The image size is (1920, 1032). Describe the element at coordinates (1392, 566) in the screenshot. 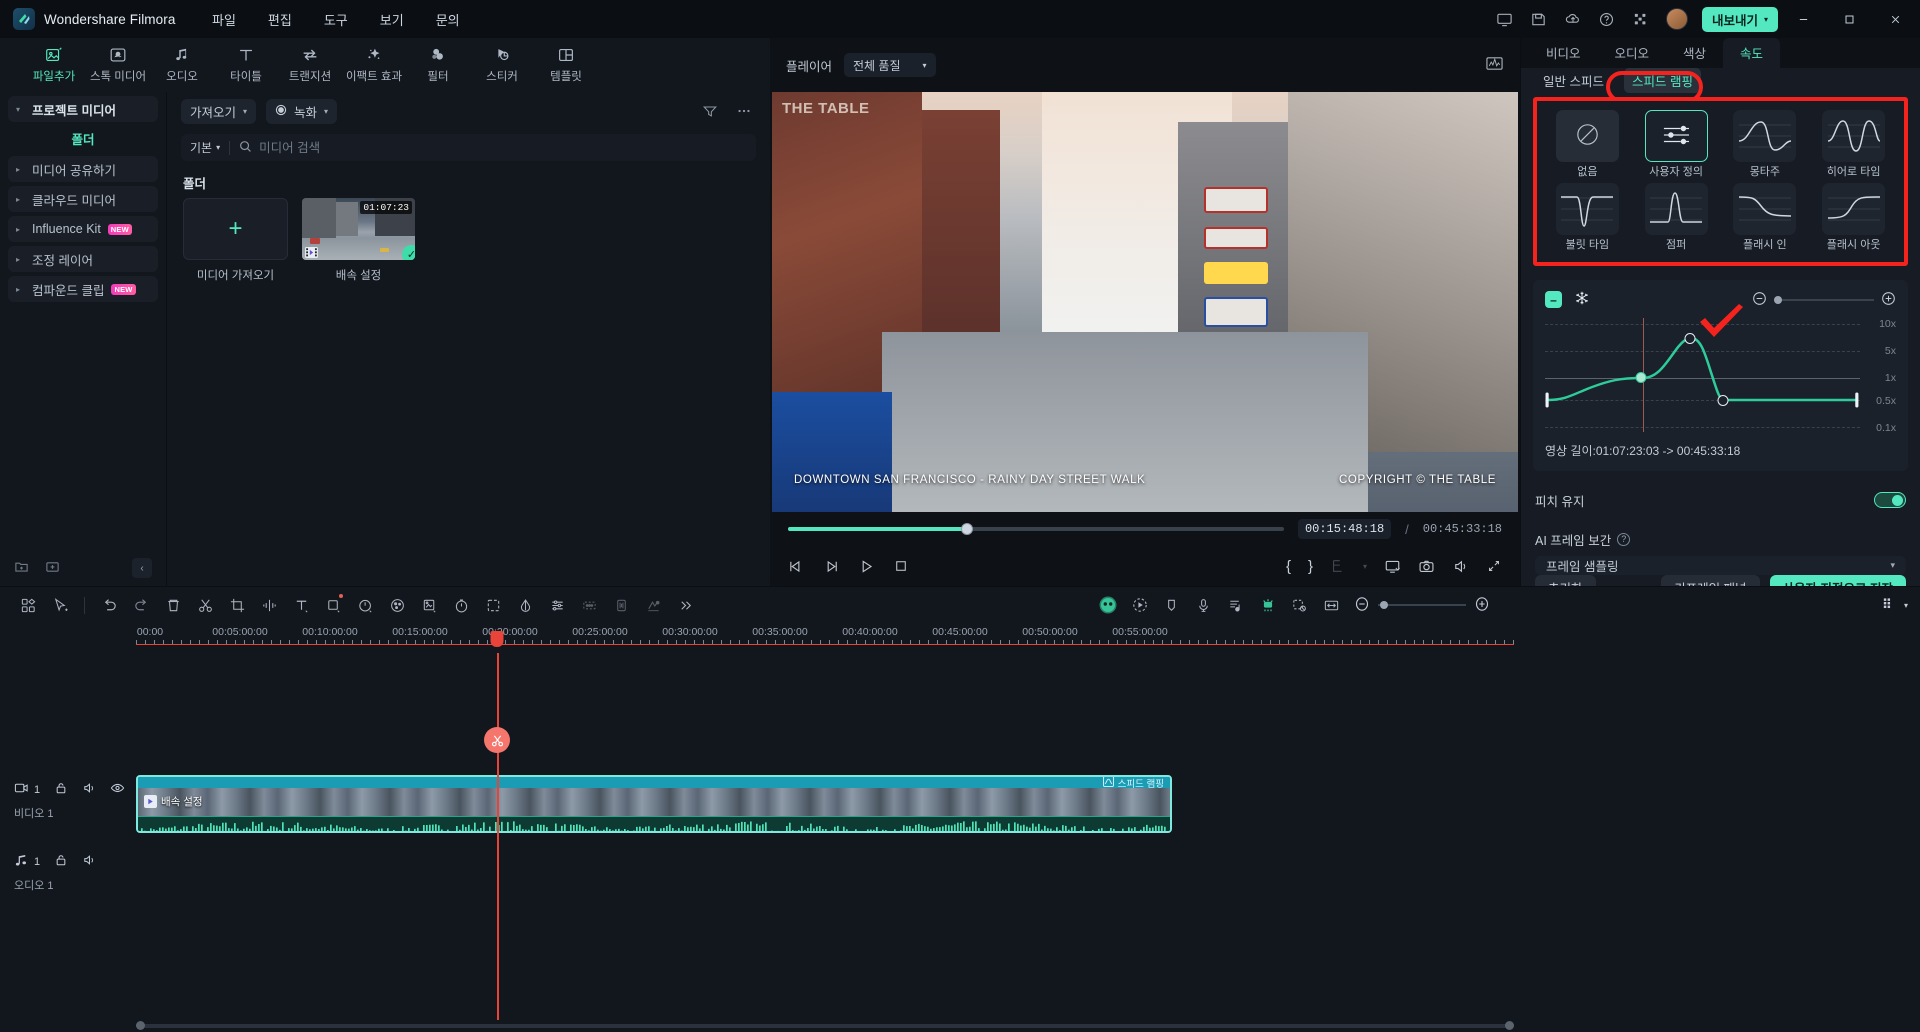

I see `screen-record-icon` at that location.